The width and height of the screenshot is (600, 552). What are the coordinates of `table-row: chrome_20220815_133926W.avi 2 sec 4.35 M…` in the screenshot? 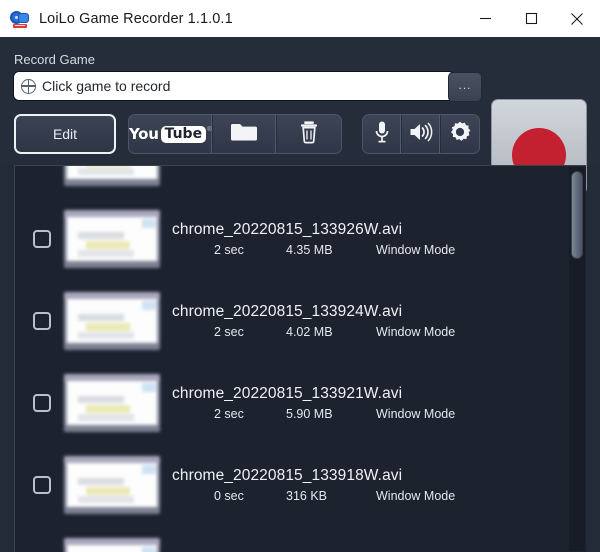 It's located at (300, 239).